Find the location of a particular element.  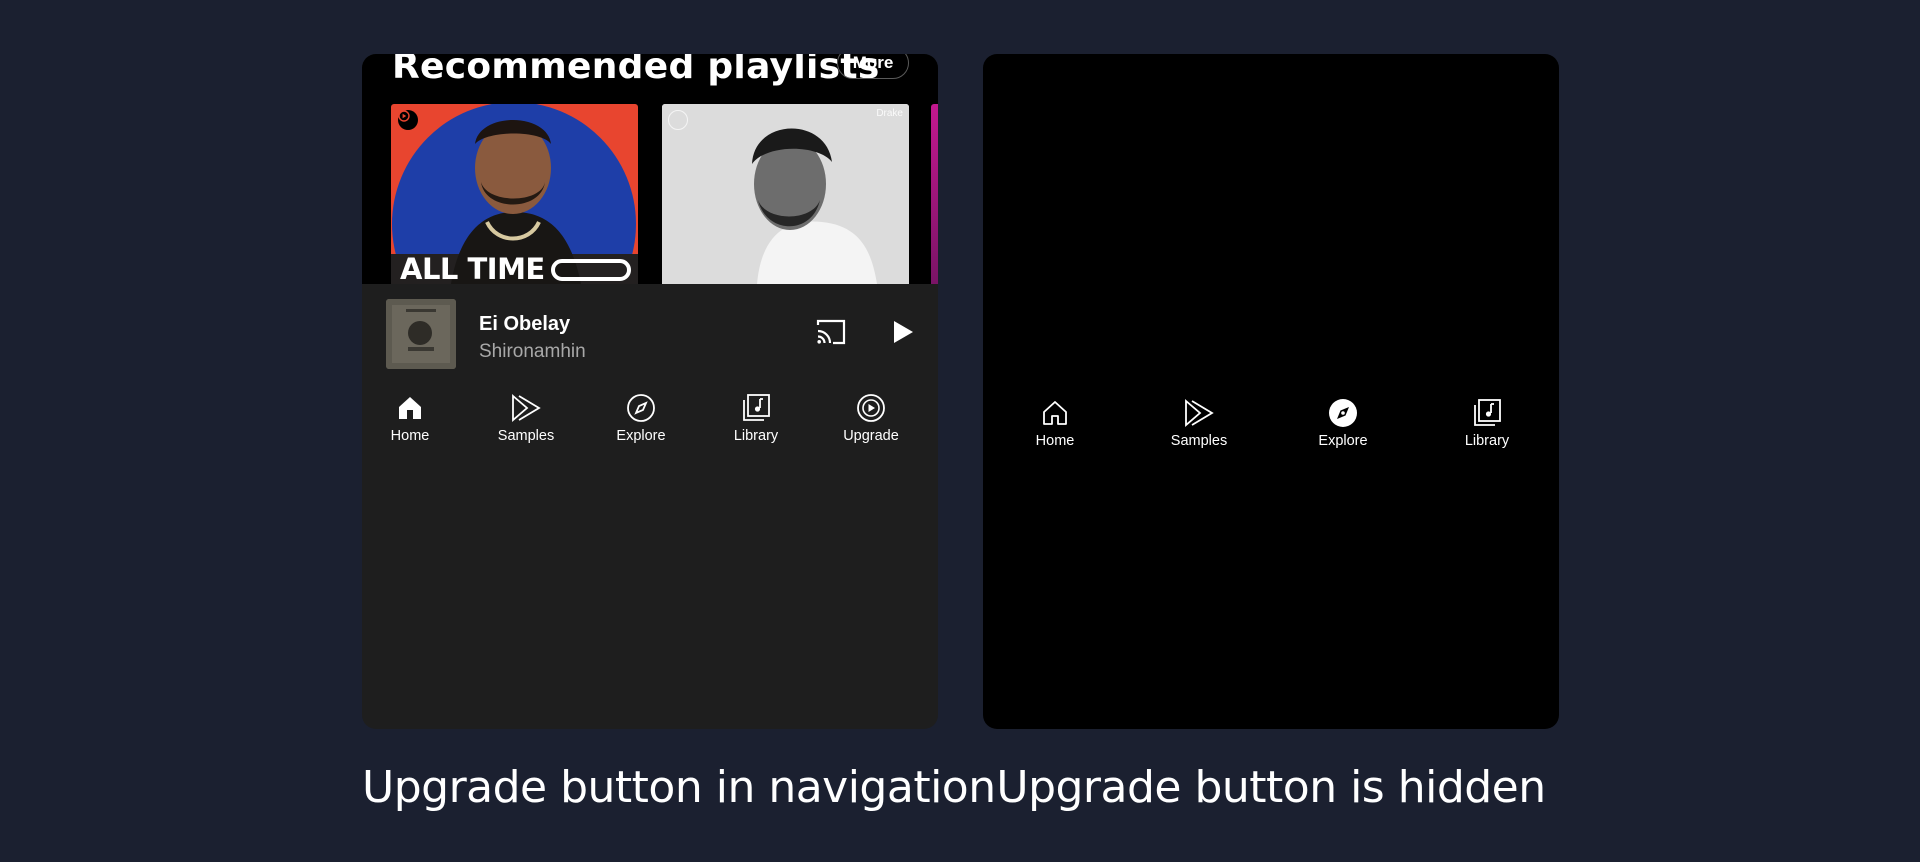

upgrade-icon is located at coordinates (871, 408).